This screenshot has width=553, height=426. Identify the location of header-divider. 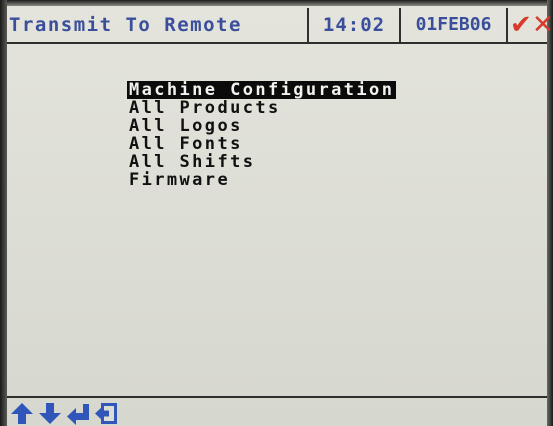
(277, 43).